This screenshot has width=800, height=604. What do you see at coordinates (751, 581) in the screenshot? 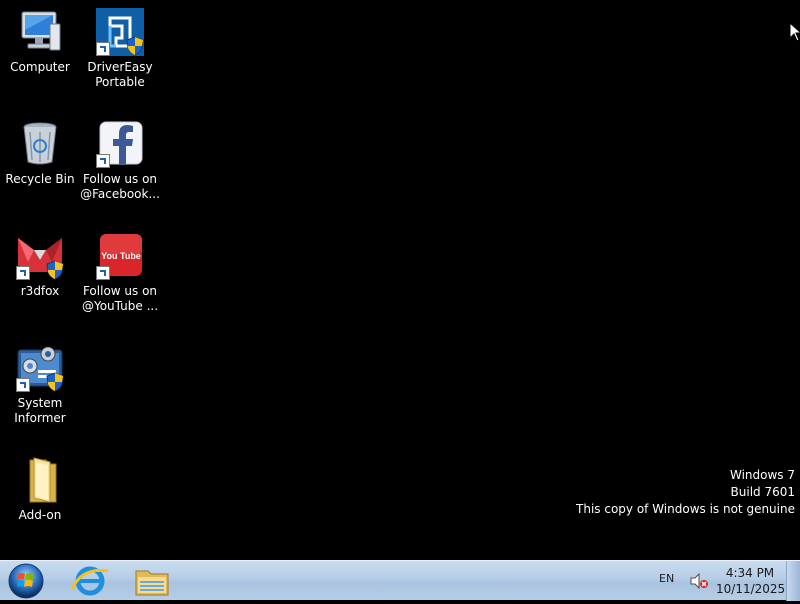
I see `clock: 4:34 PM 10/11/2025` at bounding box center [751, 581].